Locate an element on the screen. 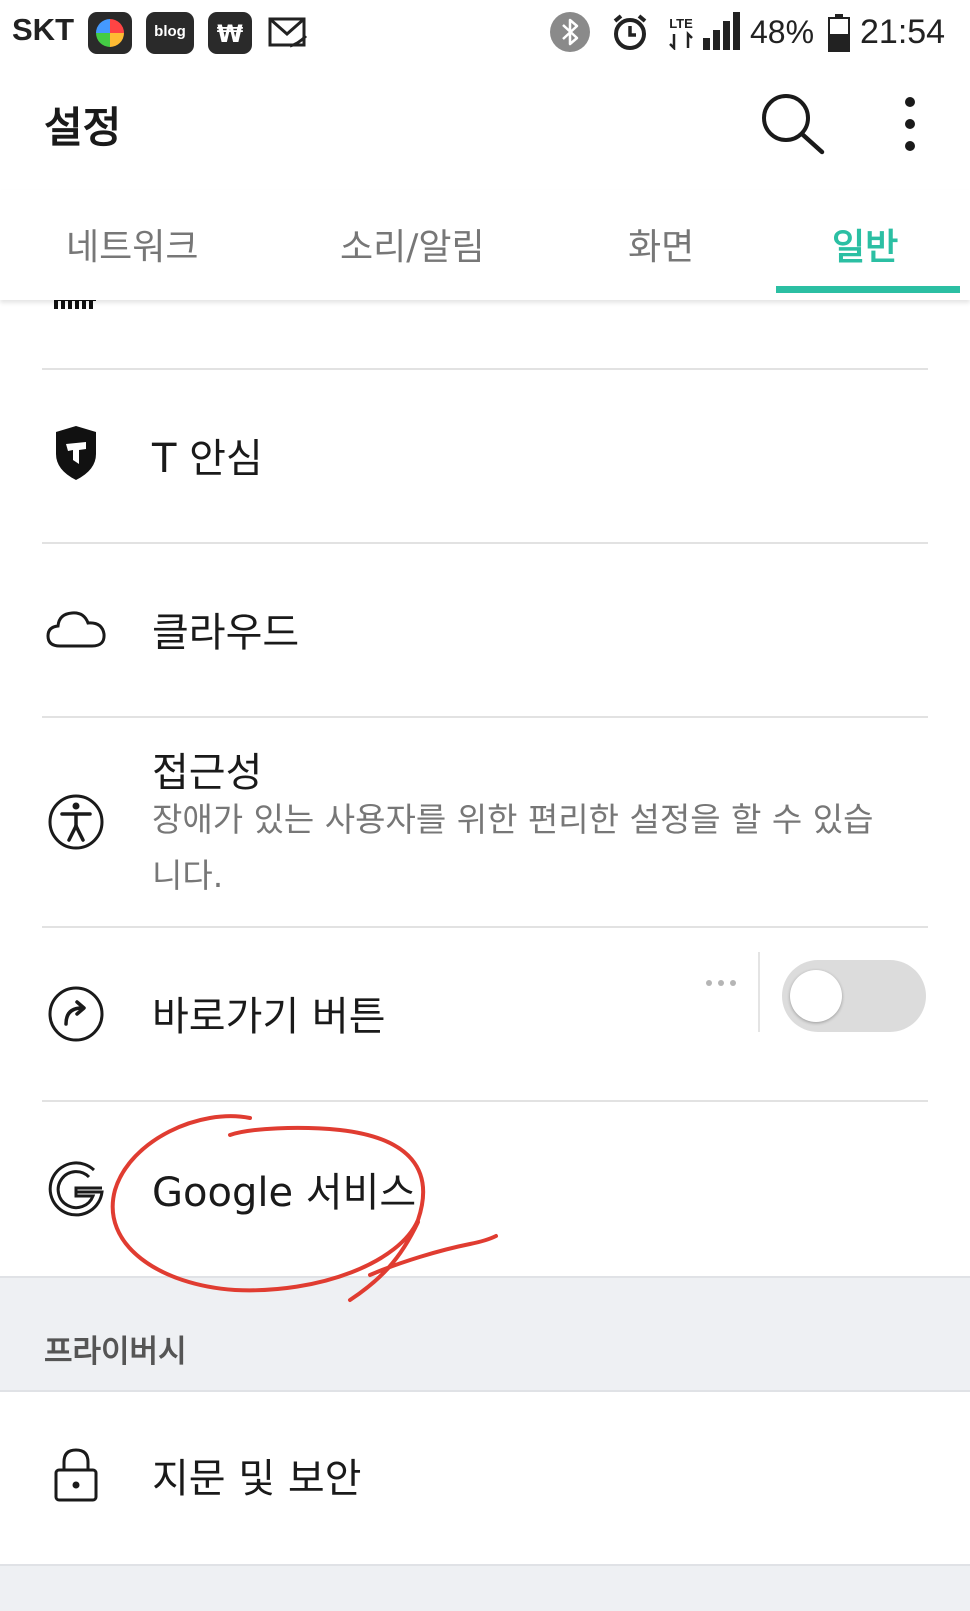 This screenshot has height=1611, width=970. lte-icon: LTE is located at coordinates (681, 33).